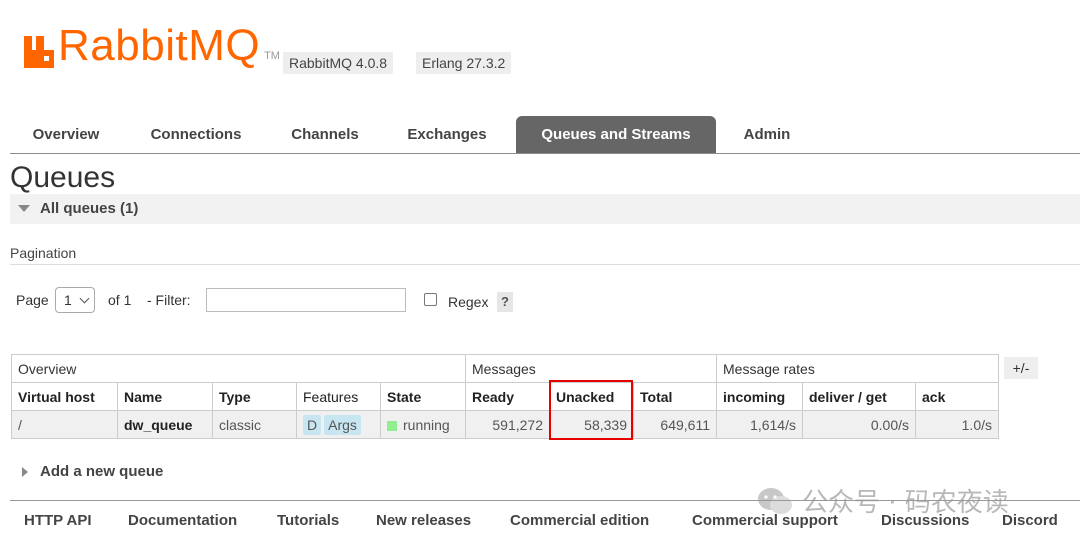  I want to click on column-header-total: Total, so click(675, 396).